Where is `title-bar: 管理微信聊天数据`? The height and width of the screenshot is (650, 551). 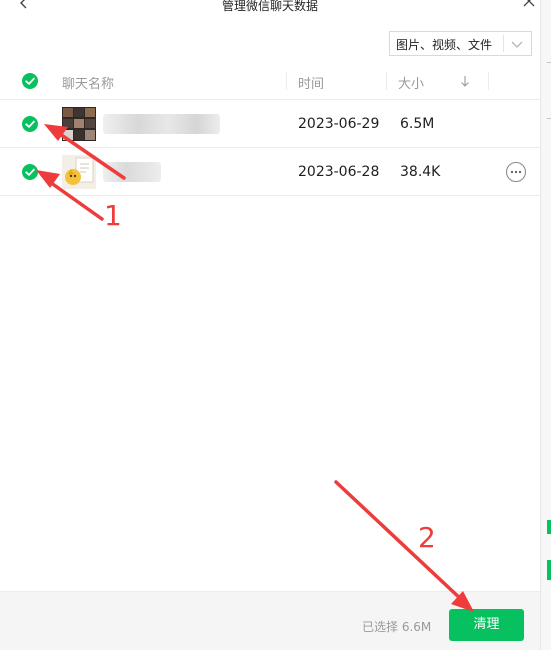 title-bar: 管理微信聊天数据 is located at coordinates (270, 11).